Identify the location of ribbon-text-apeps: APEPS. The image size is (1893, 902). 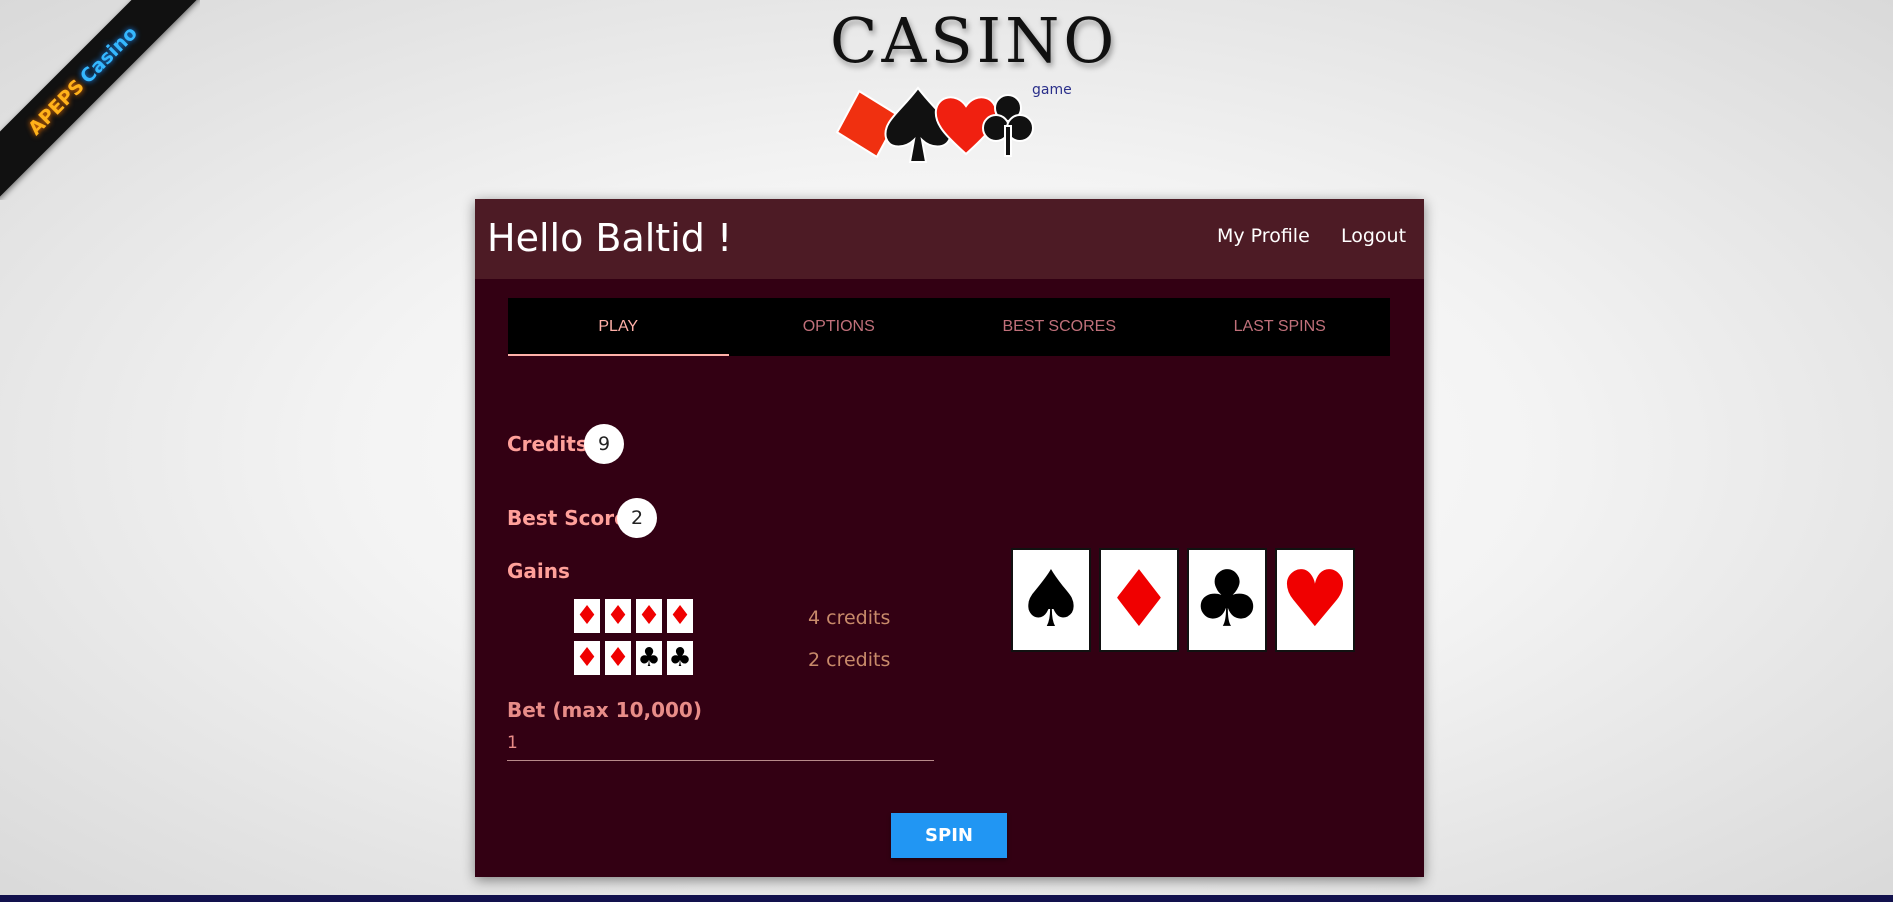
(56, 107).